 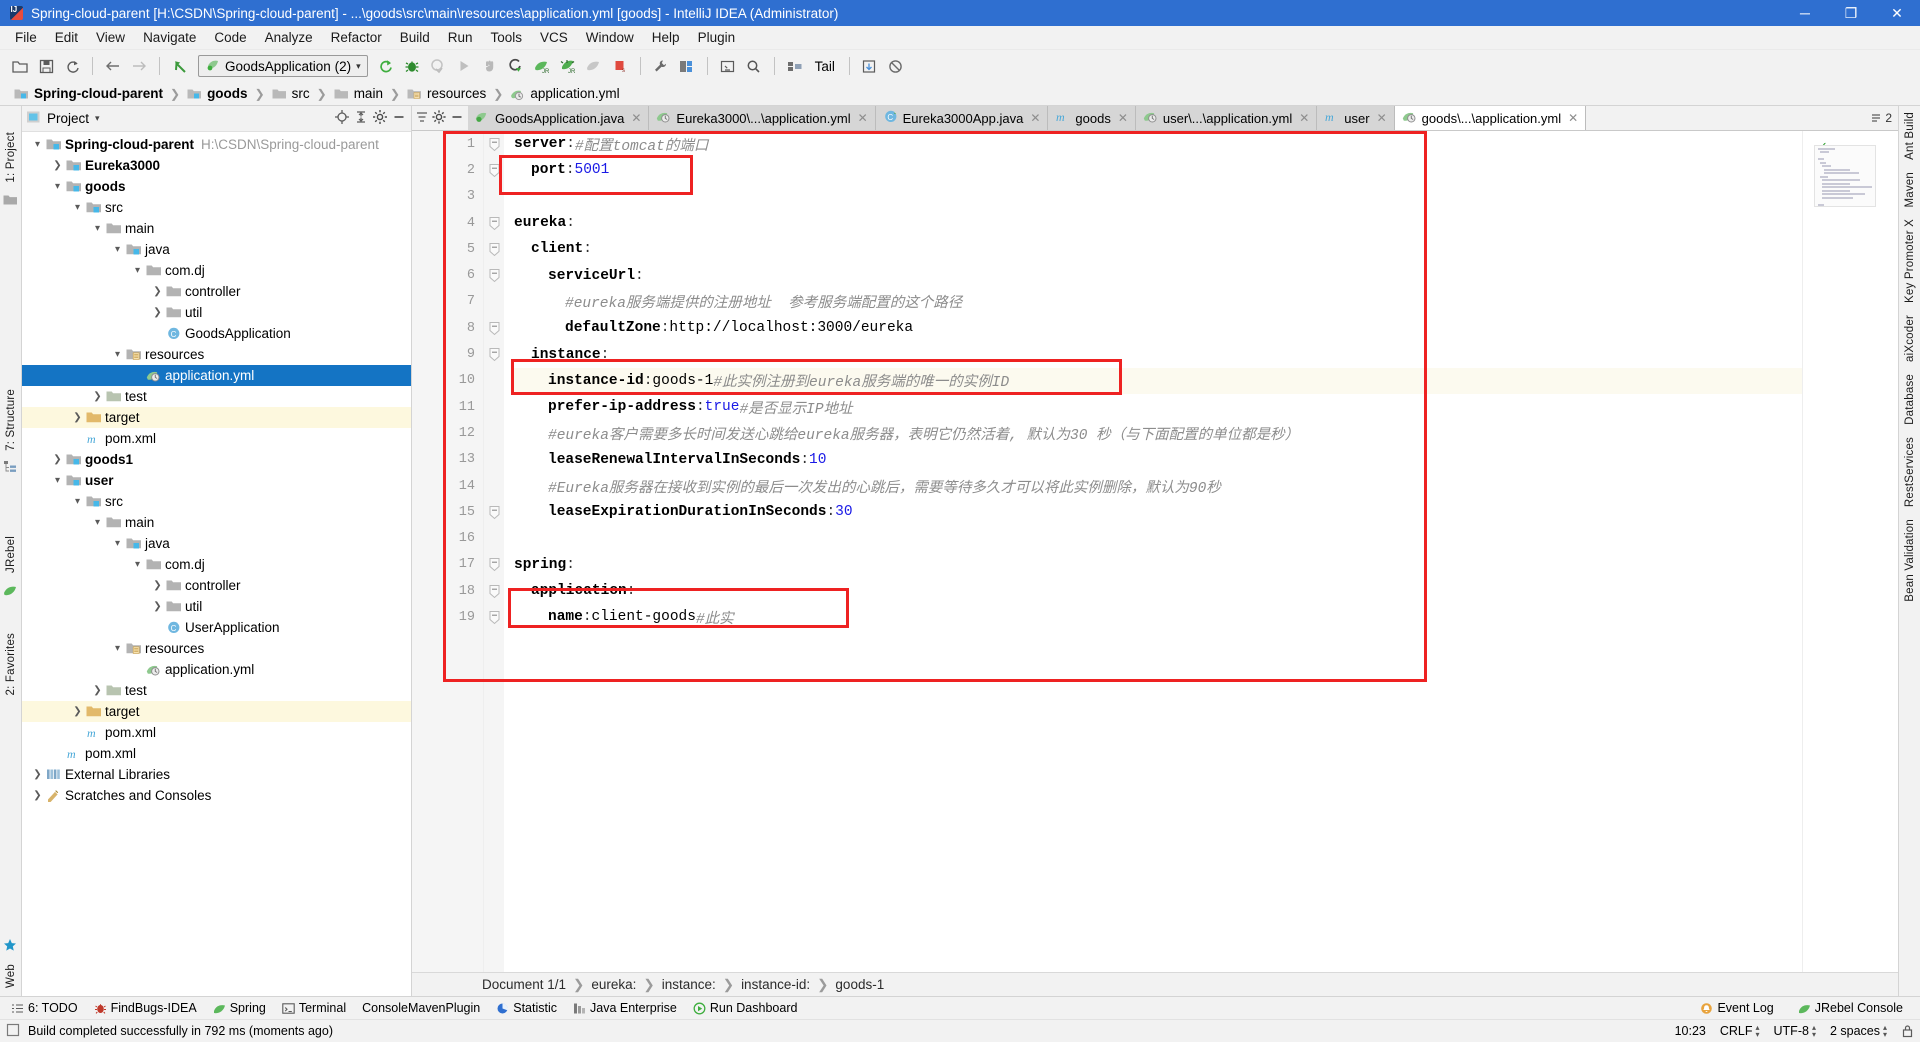 I want to click on code-folding-column, so click(x=494, y=551).